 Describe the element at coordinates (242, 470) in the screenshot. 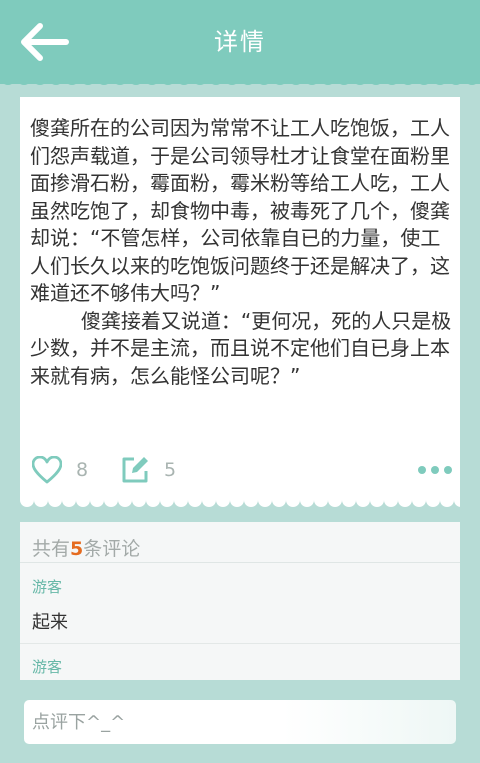

I see `post-actions: 8 5` at that location.